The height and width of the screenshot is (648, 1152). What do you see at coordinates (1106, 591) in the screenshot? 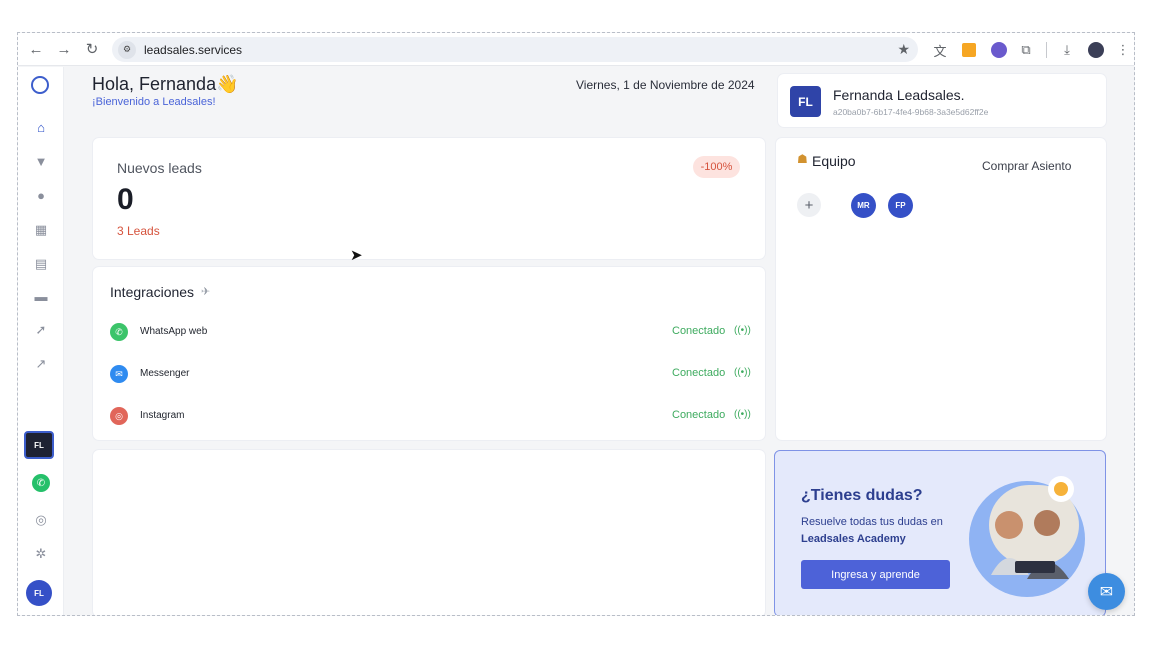
I see `support-chat-button: ✉` at bounding box center [1106, 591].